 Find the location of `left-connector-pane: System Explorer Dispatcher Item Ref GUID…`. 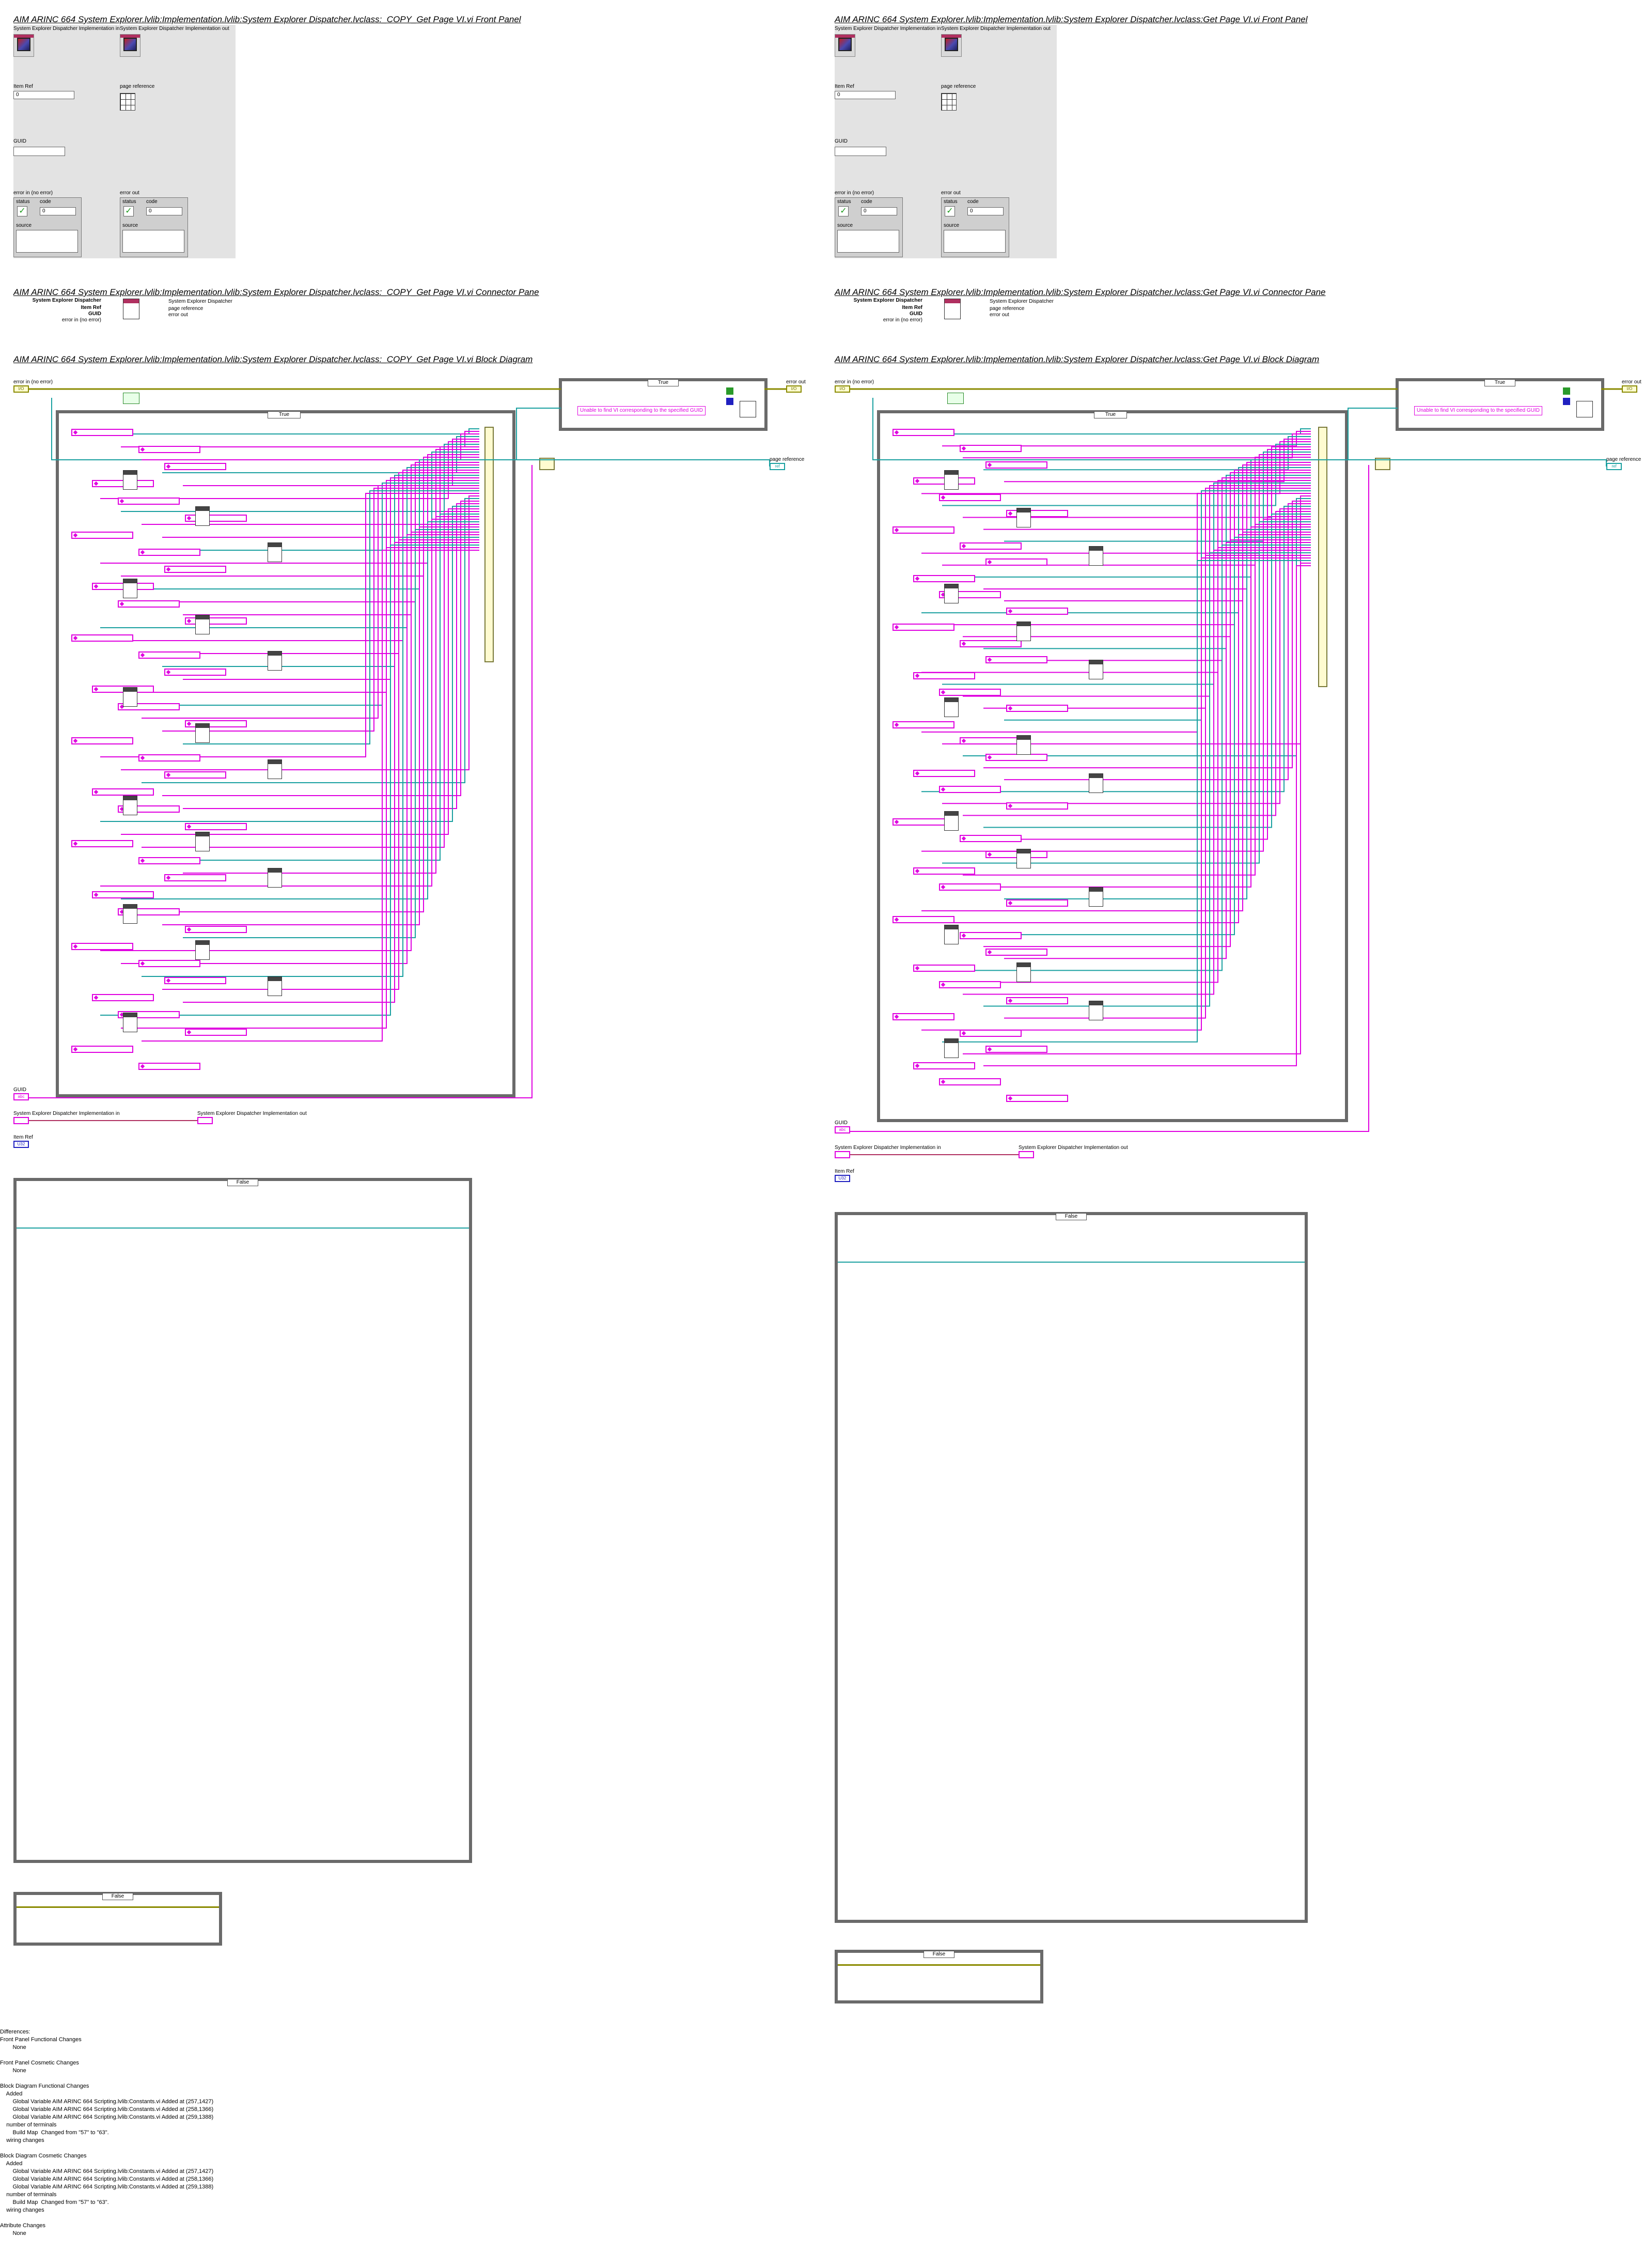

left-connector-pane: System Explorer Dispatcher Item Ref GUID… is located at coordinates (132, 313).